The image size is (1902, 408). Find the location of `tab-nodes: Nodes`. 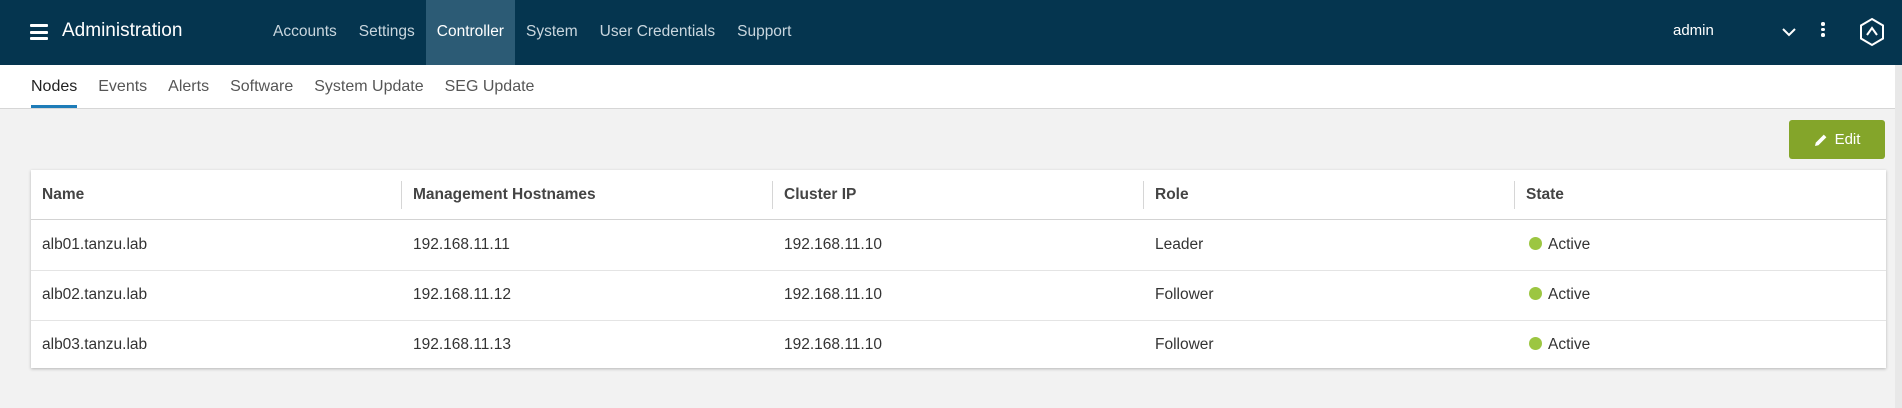

tab-nodes: Nodes is located at coordinates (54, 86).